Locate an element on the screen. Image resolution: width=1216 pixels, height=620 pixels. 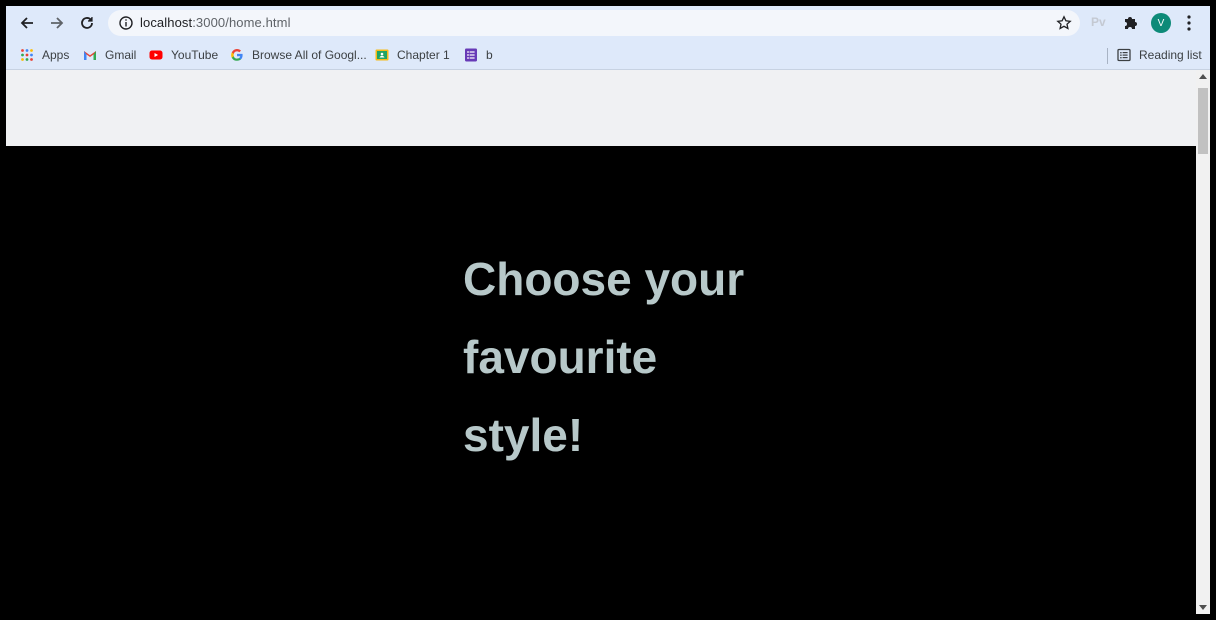
reload-button is located at coordinates (87, 23).